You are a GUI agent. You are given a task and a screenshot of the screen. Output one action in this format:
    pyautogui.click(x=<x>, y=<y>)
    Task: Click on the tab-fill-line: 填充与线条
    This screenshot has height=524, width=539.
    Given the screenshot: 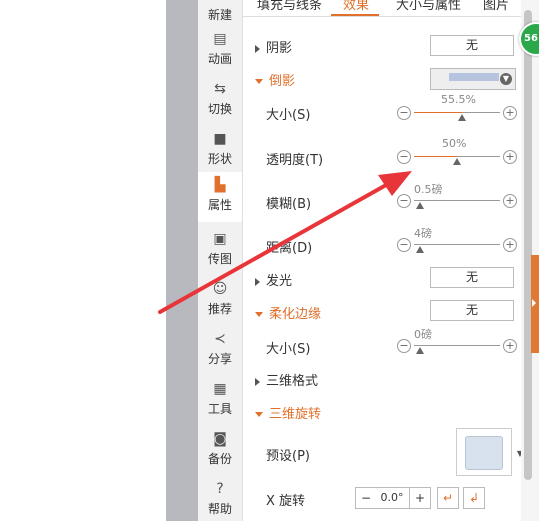 What is the action you would take?
    pyautogui.click(x=289, y=6)
    